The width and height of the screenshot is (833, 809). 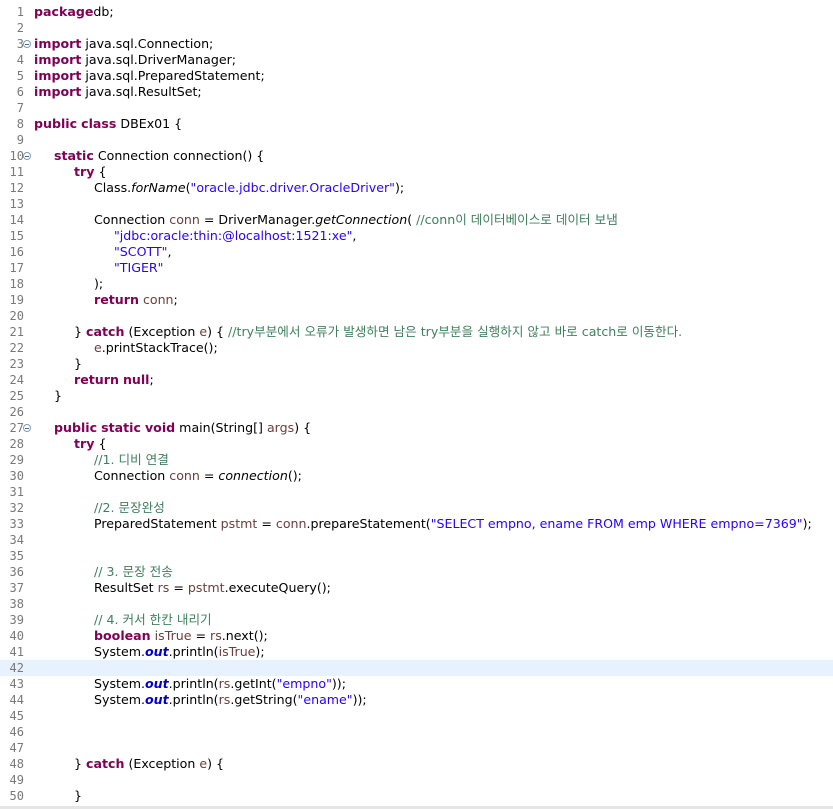 I want to click on code-text: import java.sql.PreparedStatement;, so click(x=149, y=76).